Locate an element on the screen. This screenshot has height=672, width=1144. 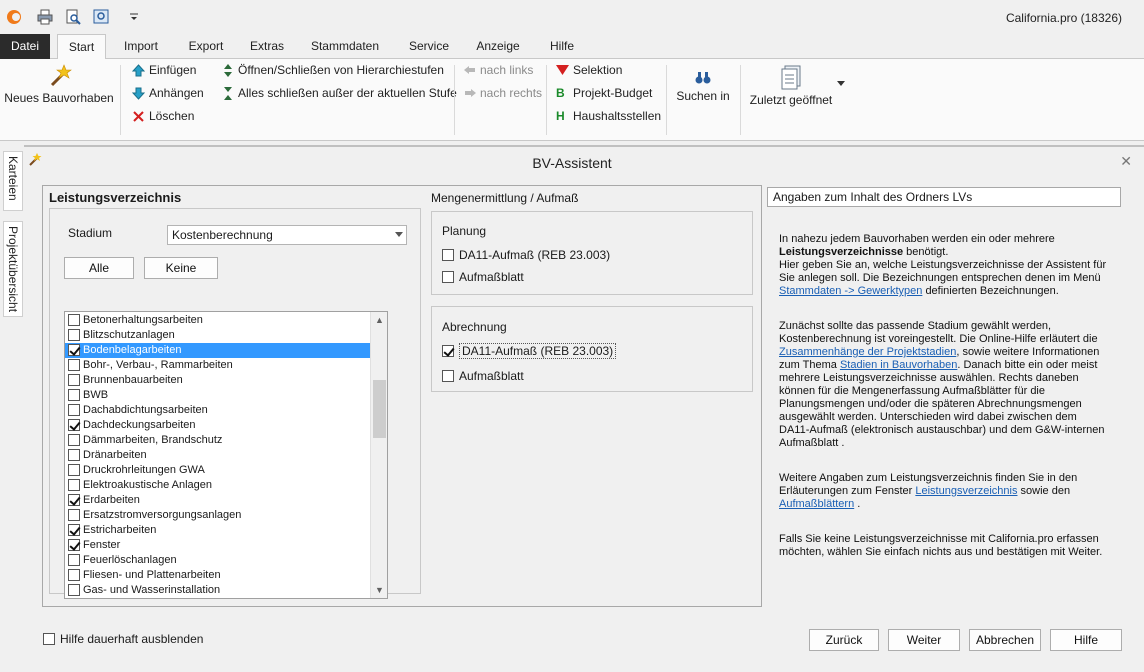
help-link-lv-window: Leistungsverzeichnis is located at coordinates (966, 491).